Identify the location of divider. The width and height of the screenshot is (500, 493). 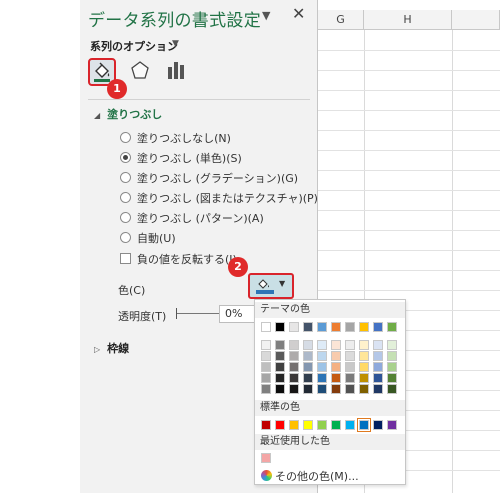
(199, 99).